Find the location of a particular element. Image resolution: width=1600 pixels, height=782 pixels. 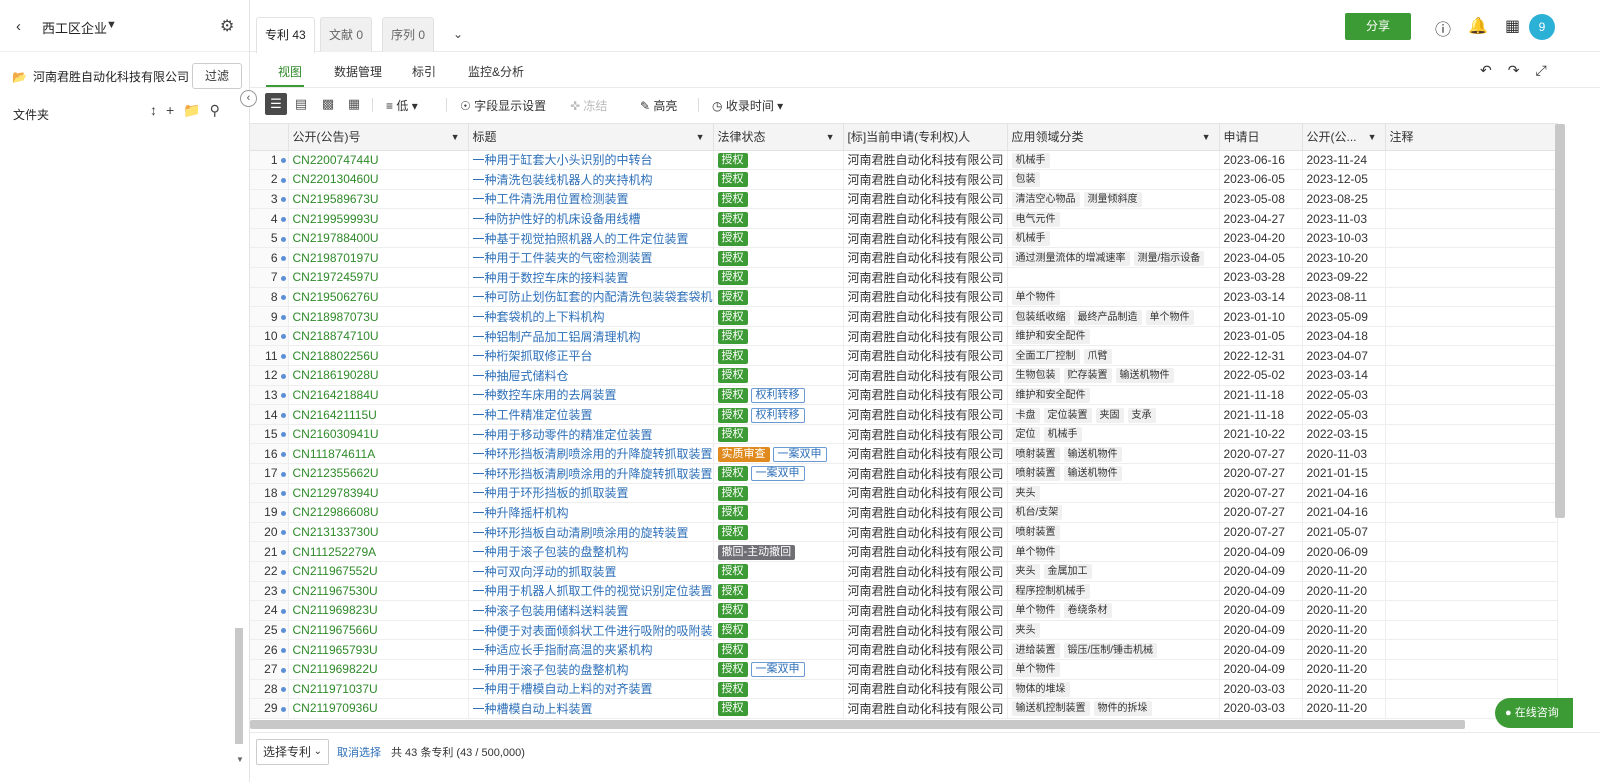

title-link: 一种基于视觉拍照机器人的工件定位装置 is located at coordinates (581, 239).